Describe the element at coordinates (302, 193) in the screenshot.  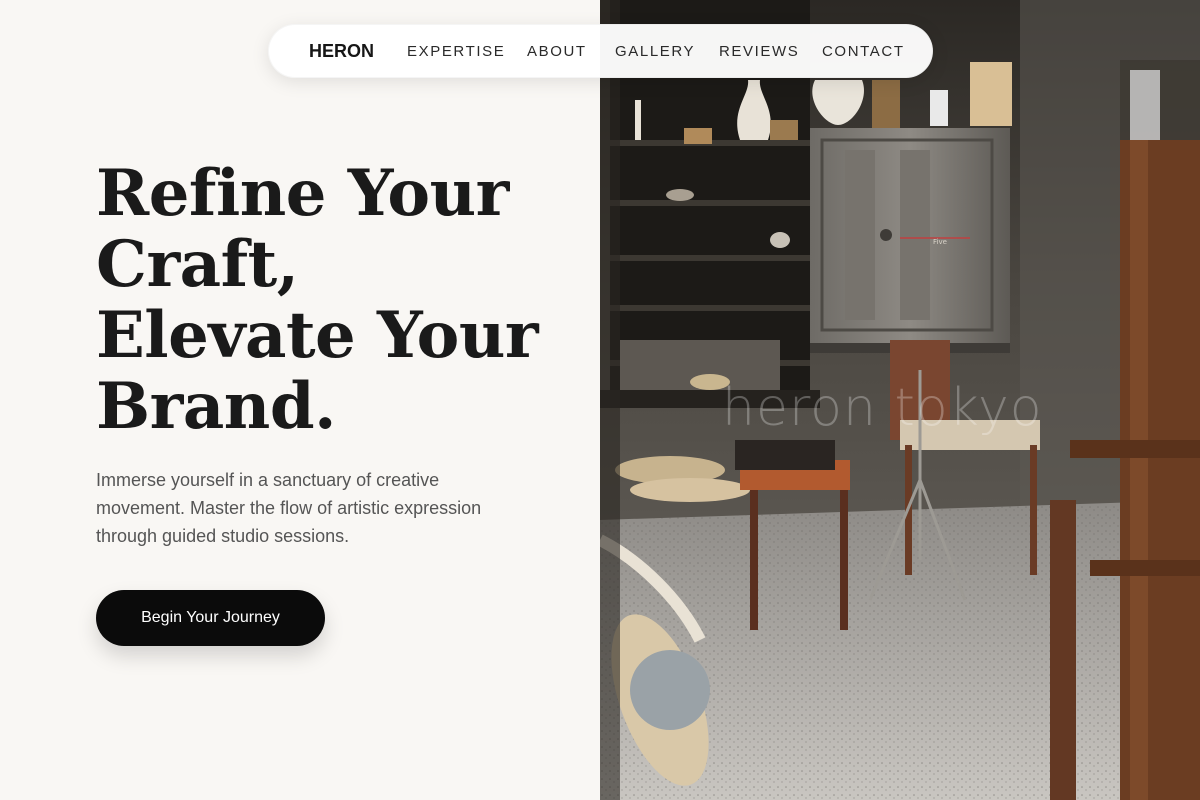
I see `hero-title-line: Refine Your` at that location.